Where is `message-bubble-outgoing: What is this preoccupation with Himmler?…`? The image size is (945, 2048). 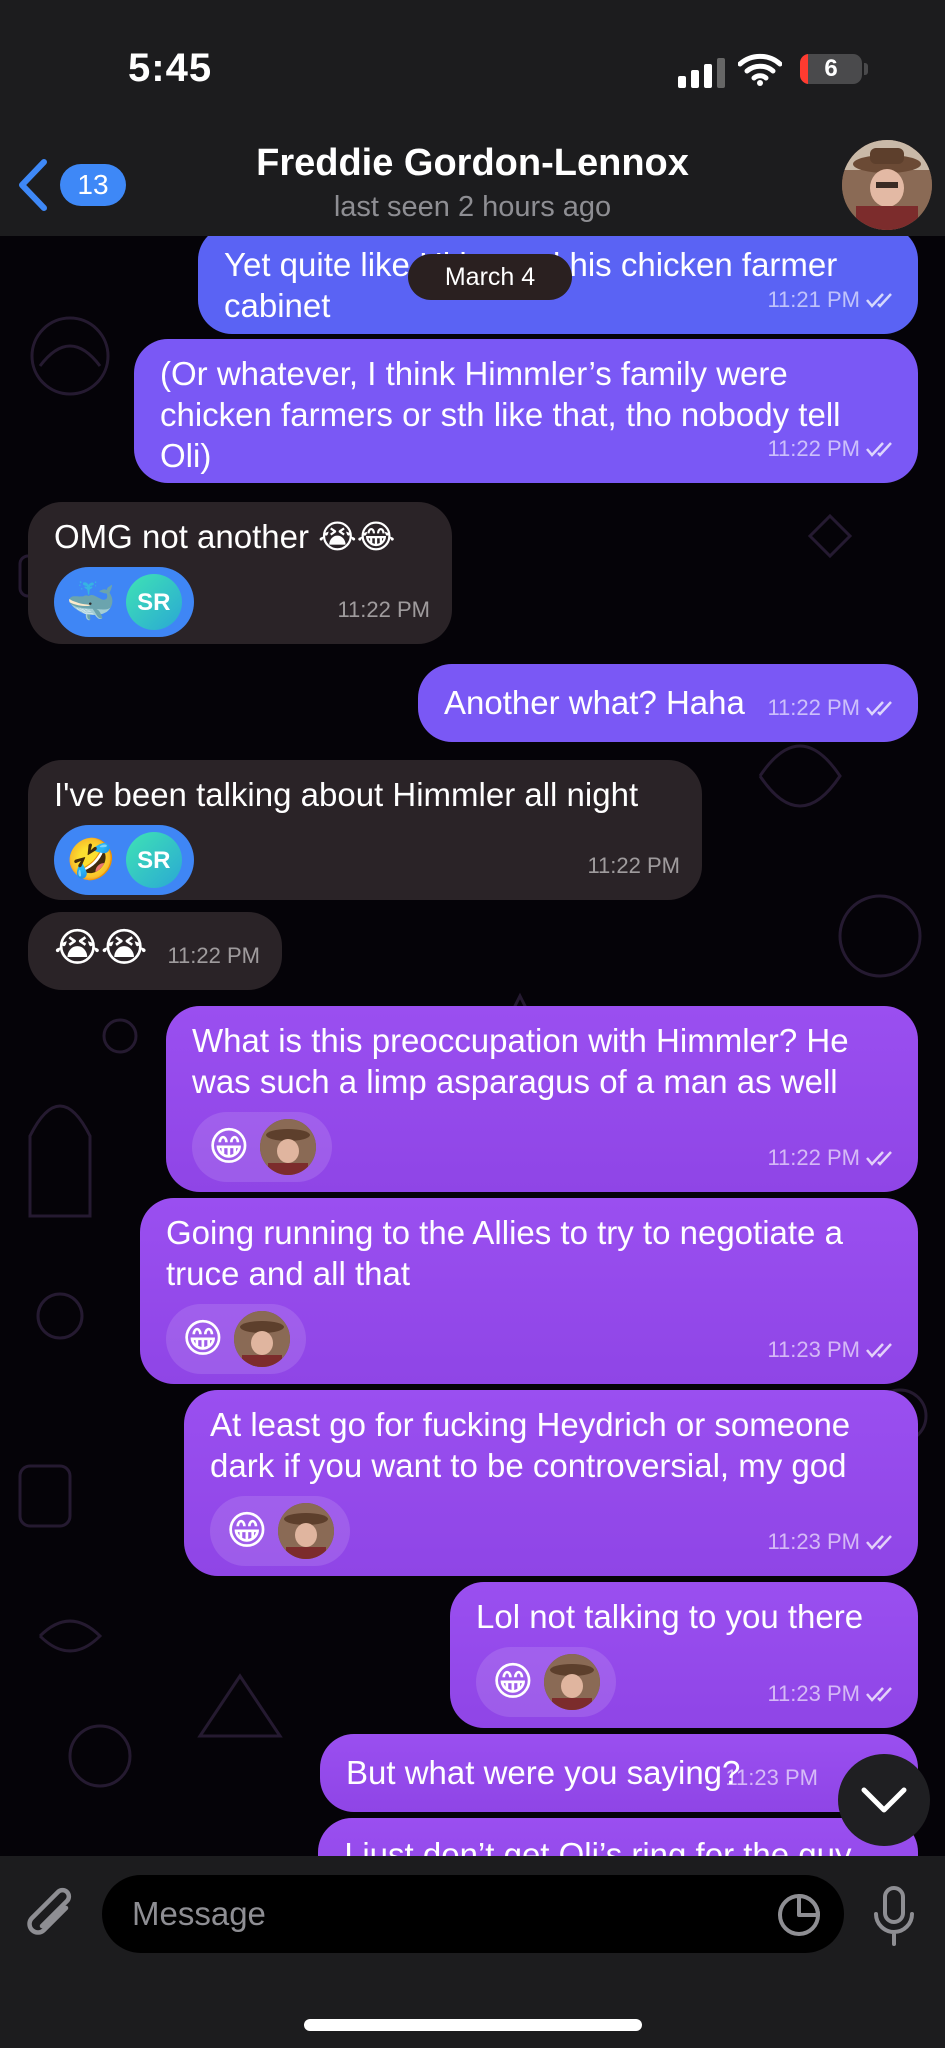 message-bubble-outgoing: What is this preoccupation with Himmler?… is located at coordinates (542, 1099).